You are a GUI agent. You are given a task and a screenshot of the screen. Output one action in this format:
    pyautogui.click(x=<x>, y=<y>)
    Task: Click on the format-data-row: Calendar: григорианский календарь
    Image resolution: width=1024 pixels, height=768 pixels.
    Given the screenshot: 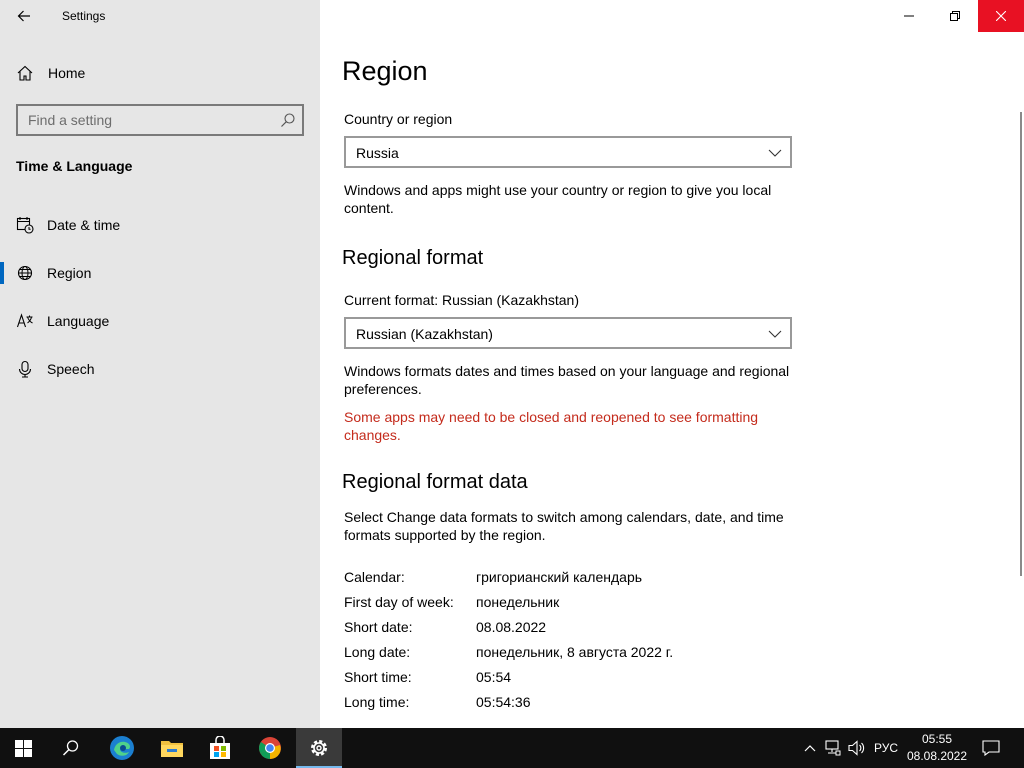 What is the action you would take?
    pyautogui.click(x=569, y=579)
    